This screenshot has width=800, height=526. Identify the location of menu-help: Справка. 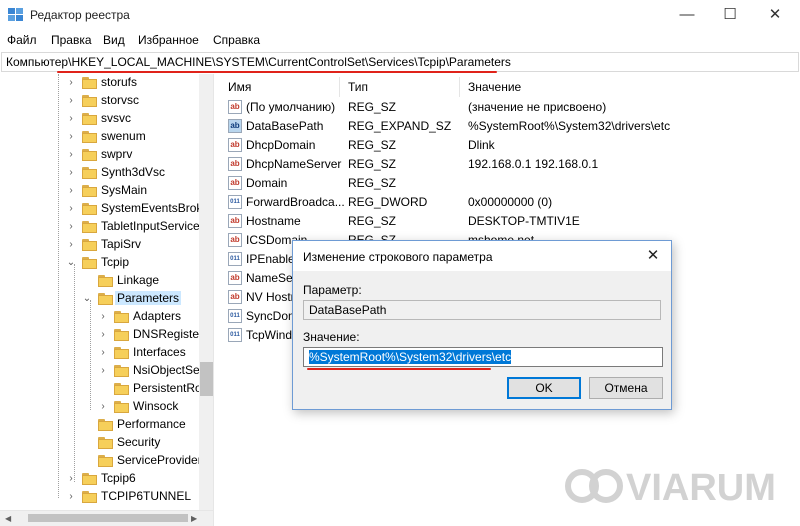
(236, 40).